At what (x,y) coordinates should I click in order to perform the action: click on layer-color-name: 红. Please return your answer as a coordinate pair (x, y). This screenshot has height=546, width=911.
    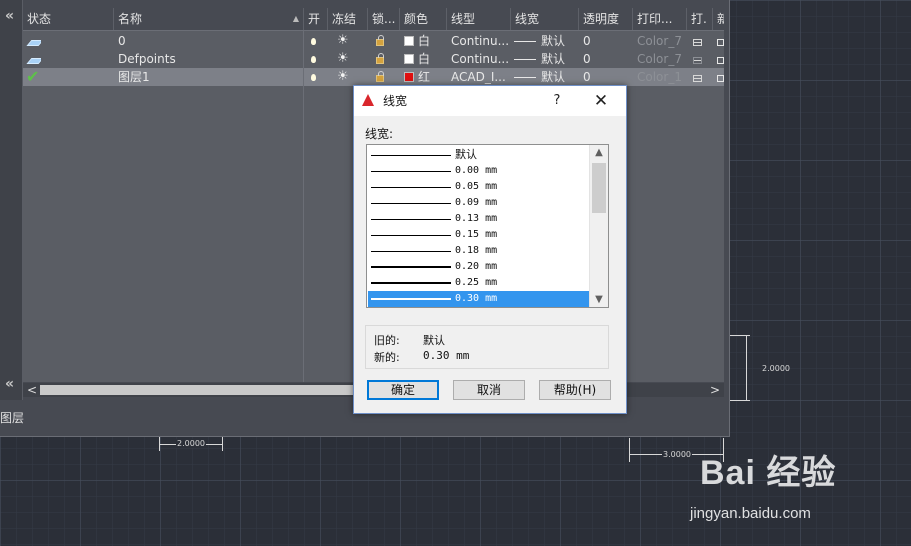
    Looking at the image, I should click on (424, 77).